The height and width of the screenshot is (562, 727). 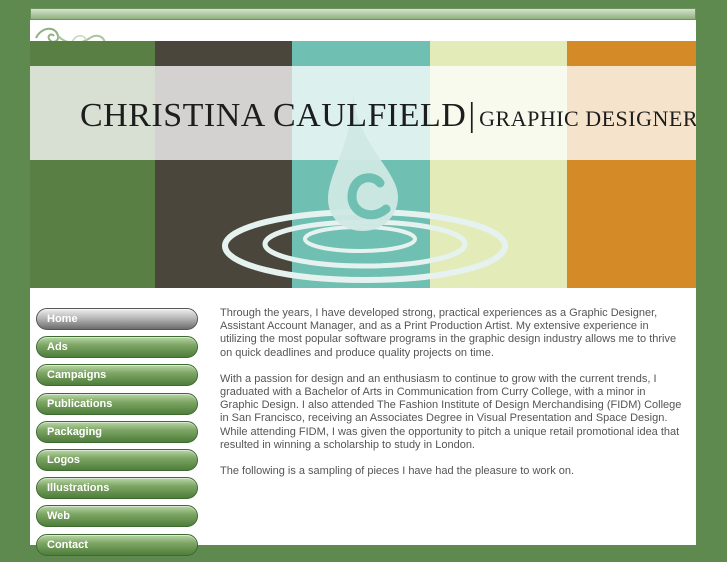 I want to click on top-bar, so click(x=363, y=14).